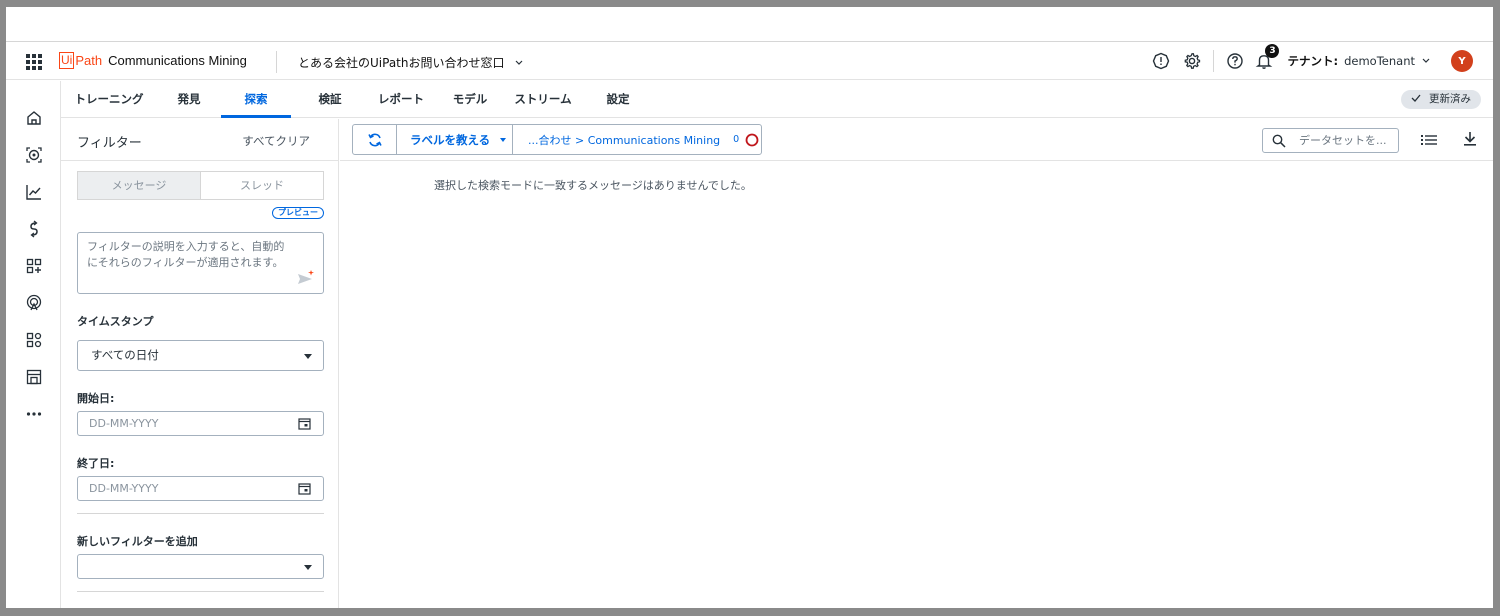 The height and width of the screenshot is (616, 1500). Describe the element at coordinates (470, 99) in the screenshot. I see `tab-models: モデル` at that location.